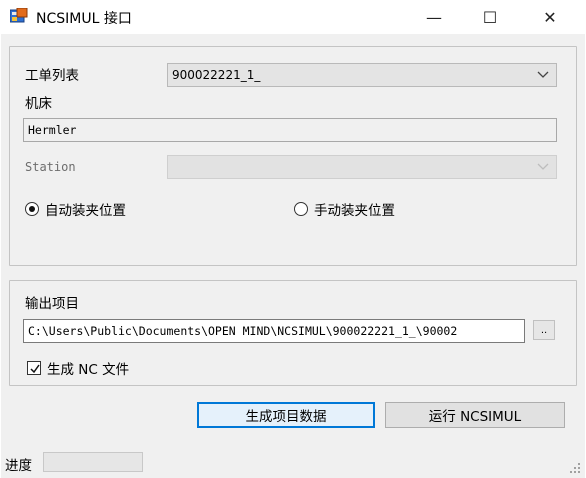 The width and height of the screenshot is (586, 478). I want to click on progress-bar, so click(93, 462).